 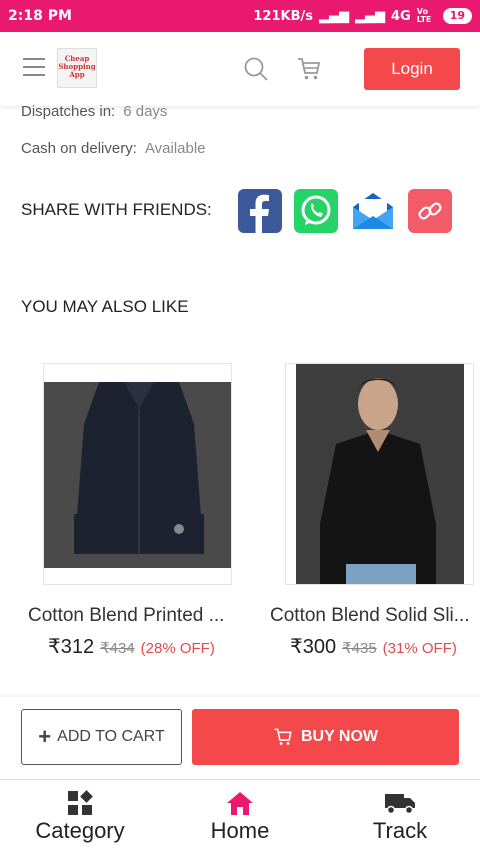 I want to click on add-to-cart-button: + ADD TO CART, so click(x=101, y=737).